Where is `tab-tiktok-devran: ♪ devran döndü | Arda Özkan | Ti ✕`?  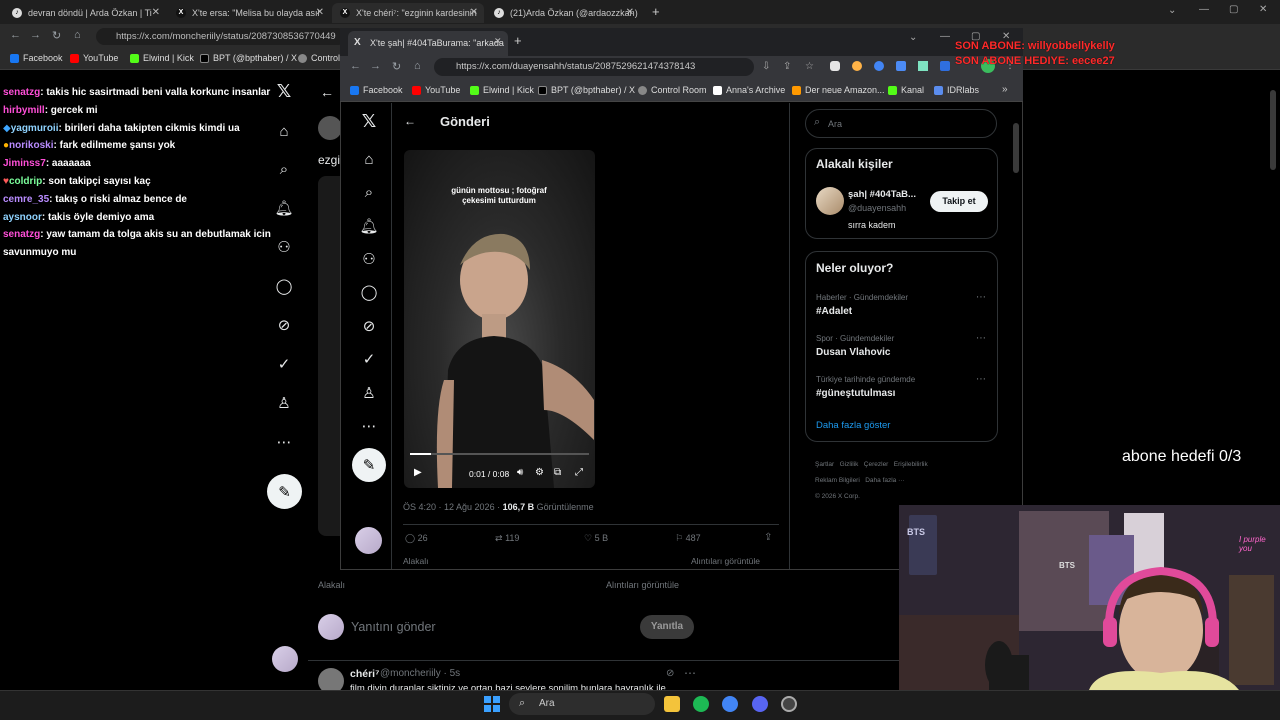 tab-tiktok-devran: ♪ devran döndü | Arda Özkan | Ti ✕ is located at coordinates (85, 13).